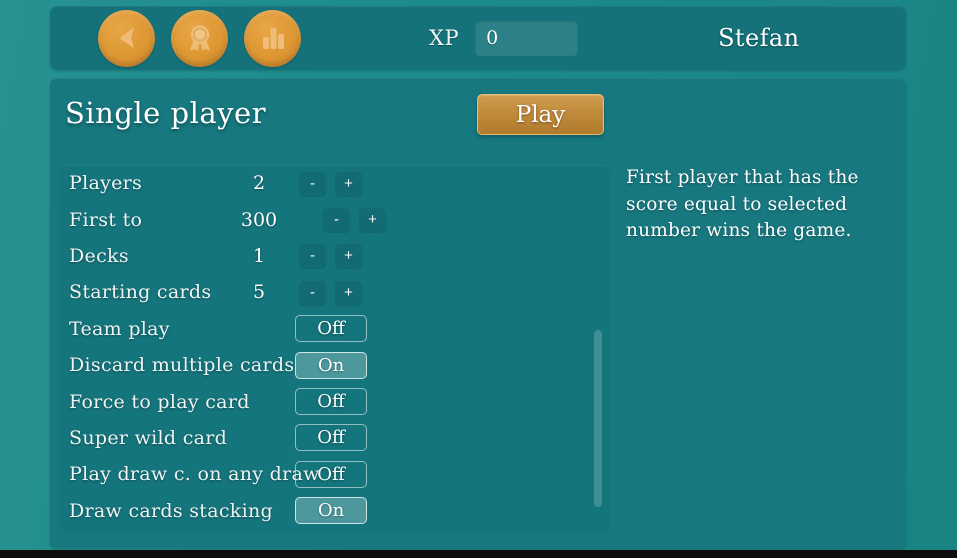  Describe the element at coordinates (527, 38) in the screenshot. I see `xp-field: 0` at that location.